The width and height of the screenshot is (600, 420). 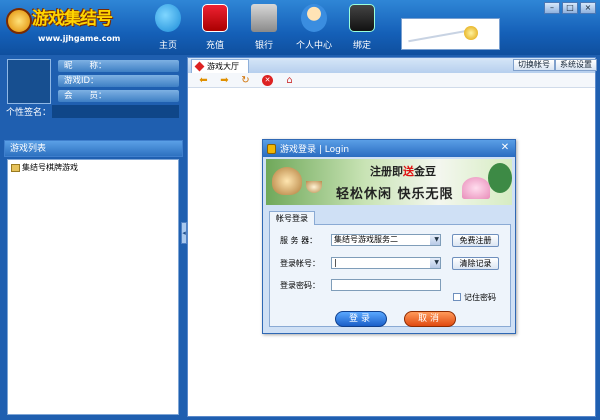 What do you see at coordinates (215, 18) in the screenshot?
I see `card-icon` at bounding box center [215, 18].